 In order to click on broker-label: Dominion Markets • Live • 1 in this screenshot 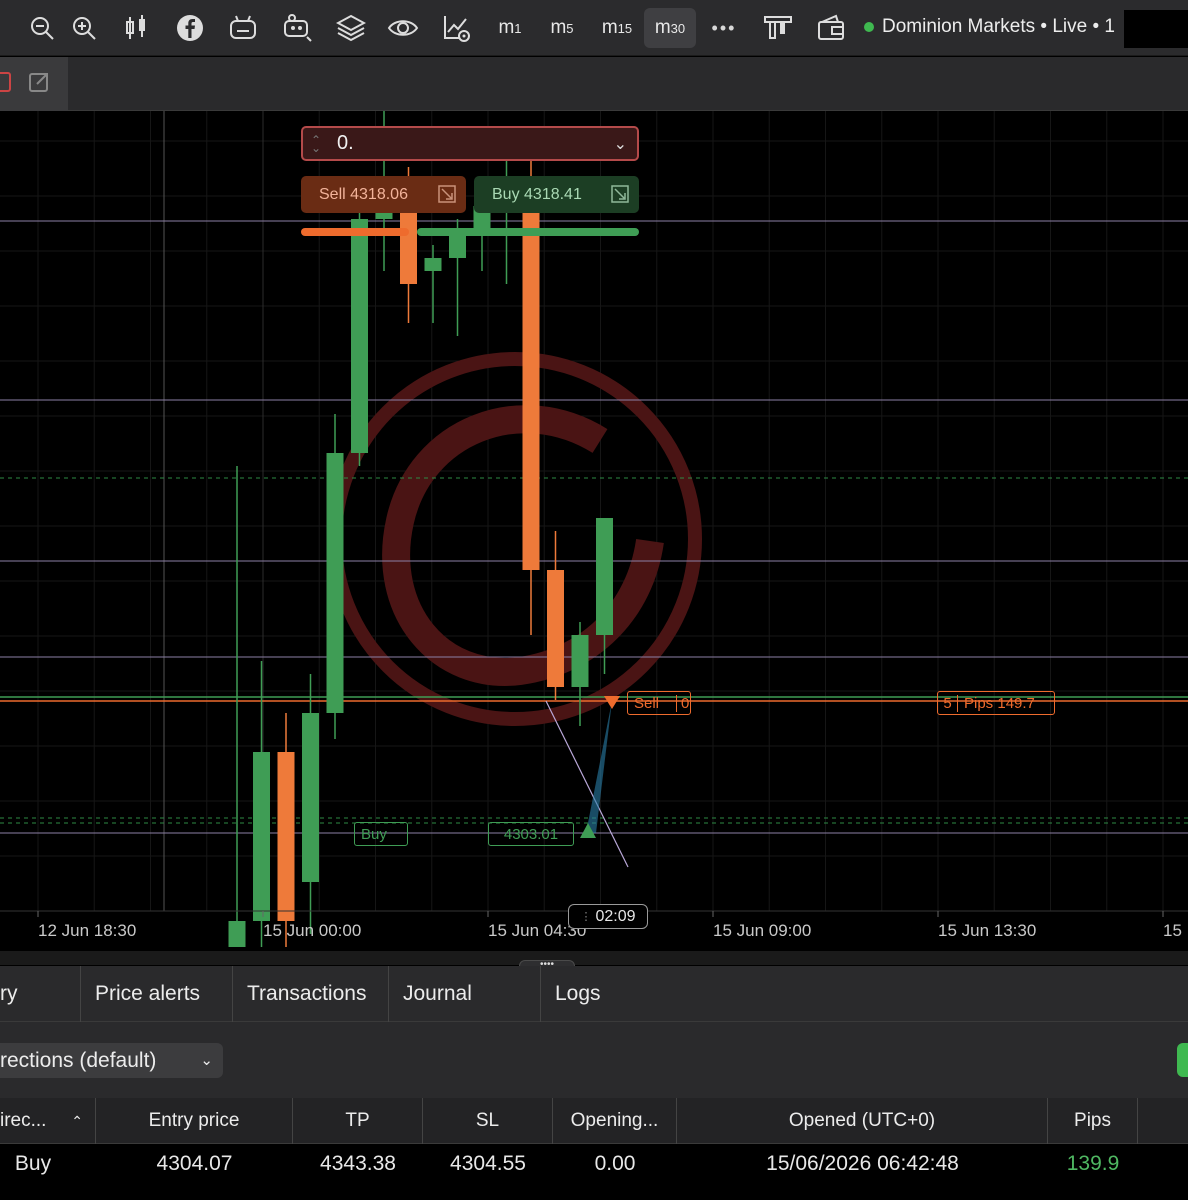, I will do `click(998, 26)`.